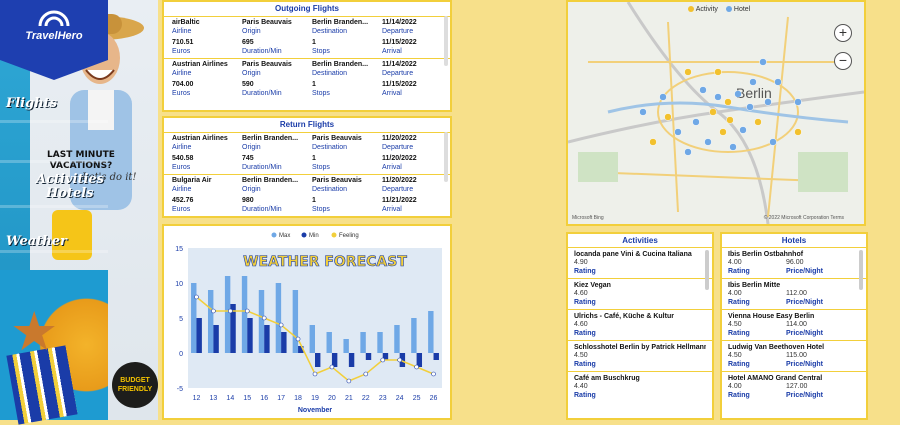 The width and height of the screenshot is (900, 425). I want to click on rating-value: 4.40, so click(581, 386).